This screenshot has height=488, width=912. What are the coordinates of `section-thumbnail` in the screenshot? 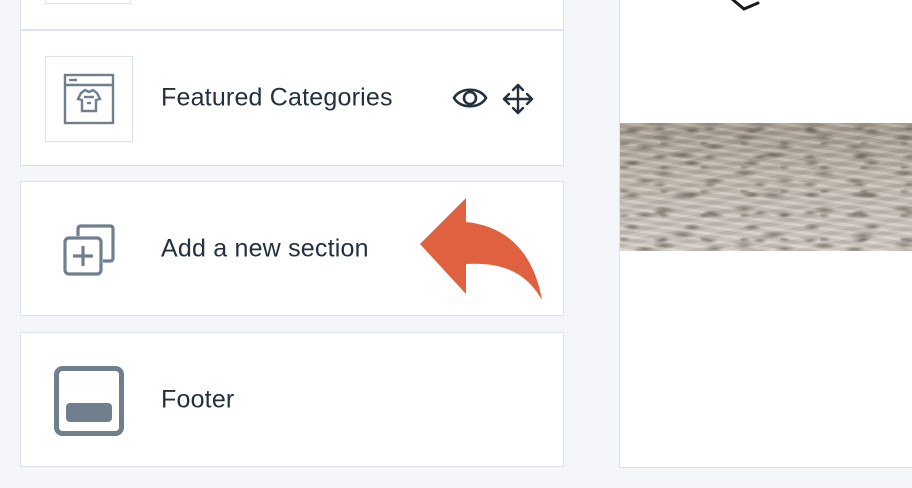 It's located at (88, 2).